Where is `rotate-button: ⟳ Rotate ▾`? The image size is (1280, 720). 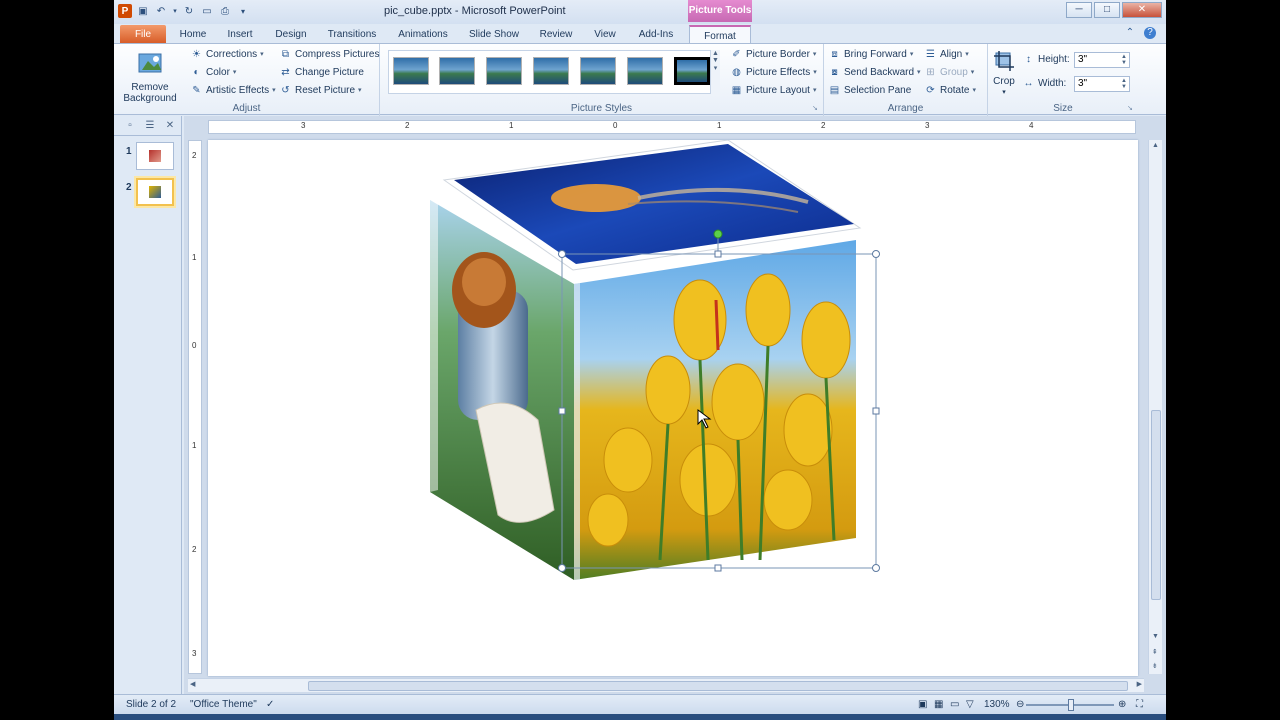
rotate-button: ⟳ Rotate ▾ is located at coordinates (950, 91).